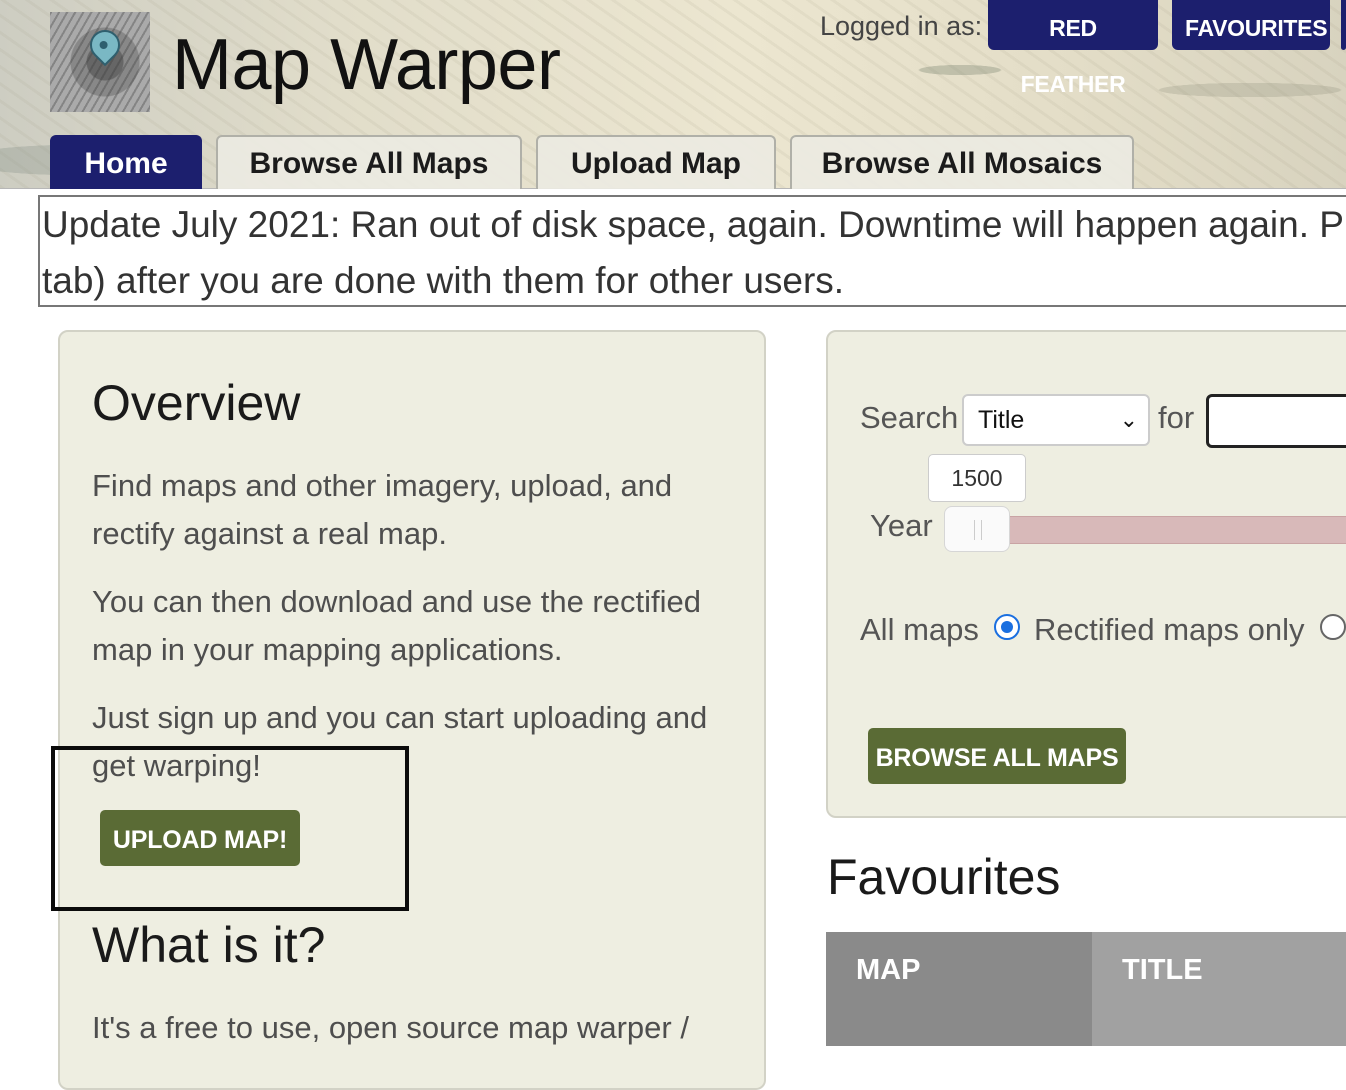  Describe the element at coordinates (126, 162) in the screenshot. I see `tab-home: Home` at that location.